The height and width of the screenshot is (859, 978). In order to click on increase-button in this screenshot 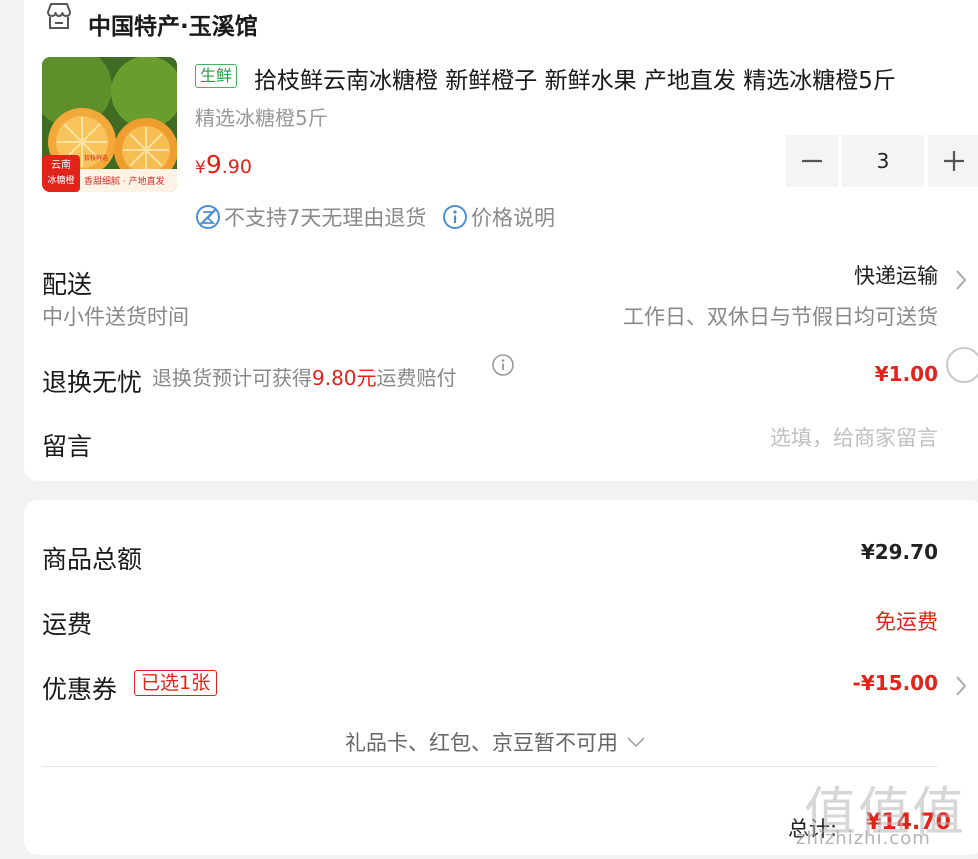, I will do `click(953, 161)`.